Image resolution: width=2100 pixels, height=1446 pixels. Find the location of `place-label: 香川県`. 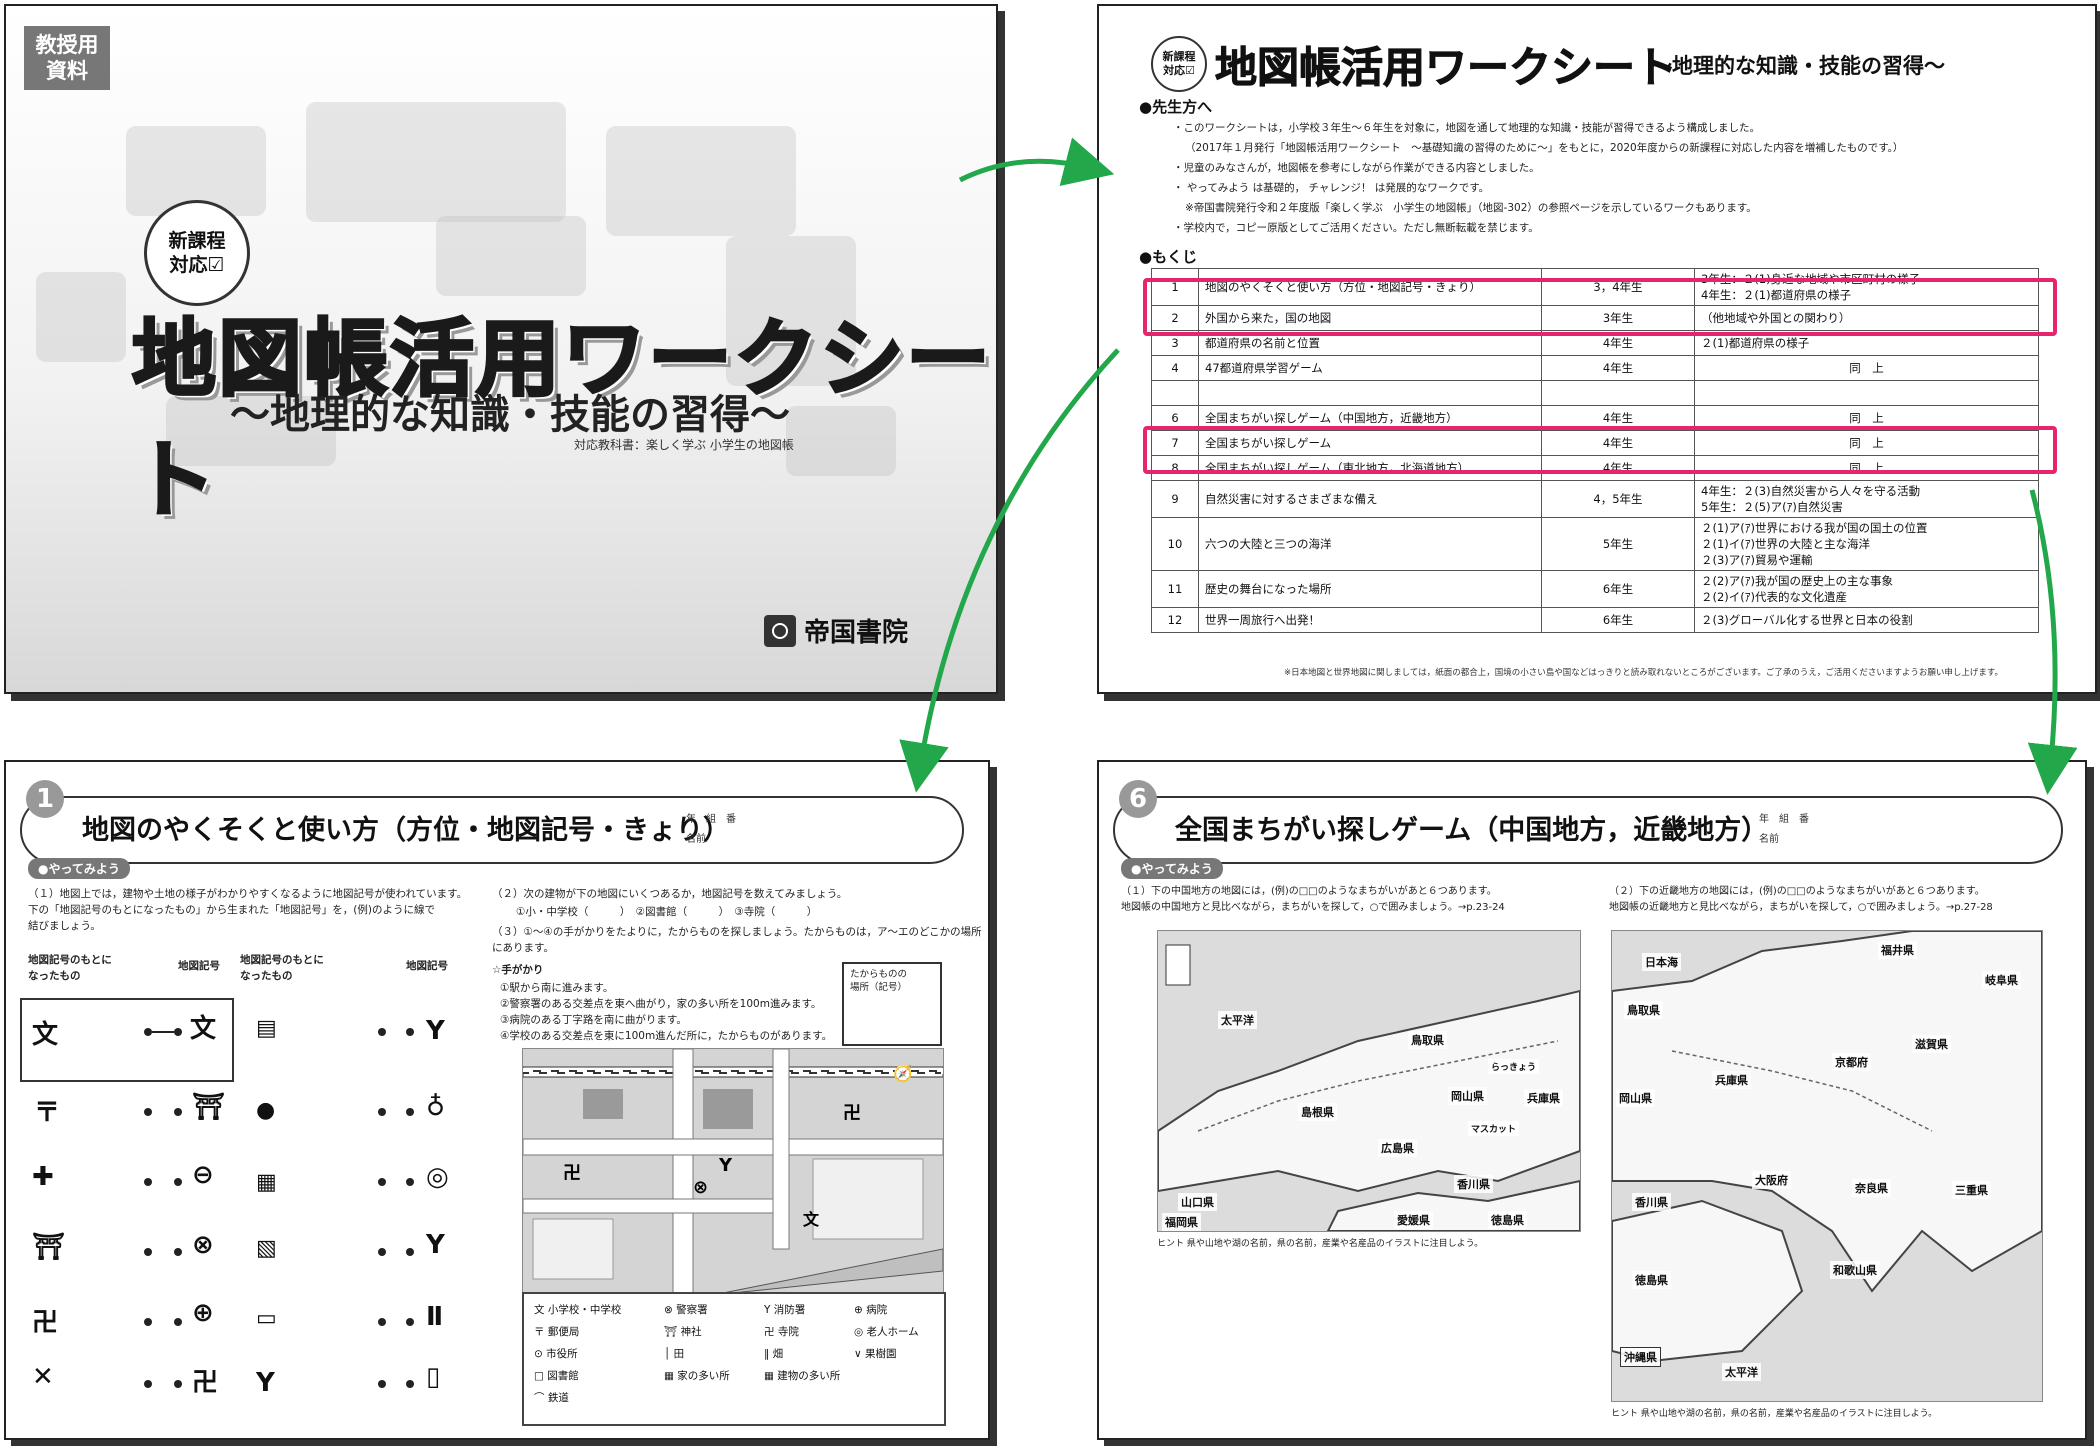

place-label: 香川県 is located at coordinates (1473, 1184).